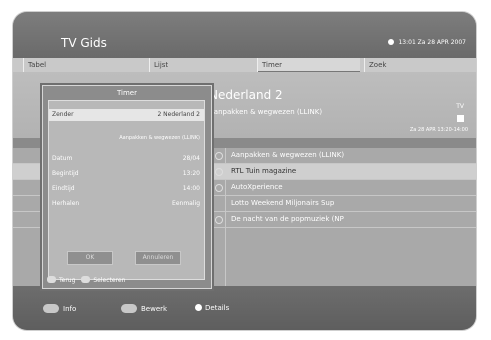 The height and width of the screenshot is (340, 491). I want to click on edit-key-icon, so click(129, 308).